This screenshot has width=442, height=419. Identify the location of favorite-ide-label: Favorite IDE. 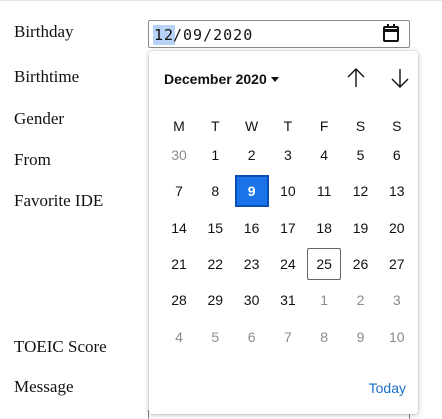
(59, 200).